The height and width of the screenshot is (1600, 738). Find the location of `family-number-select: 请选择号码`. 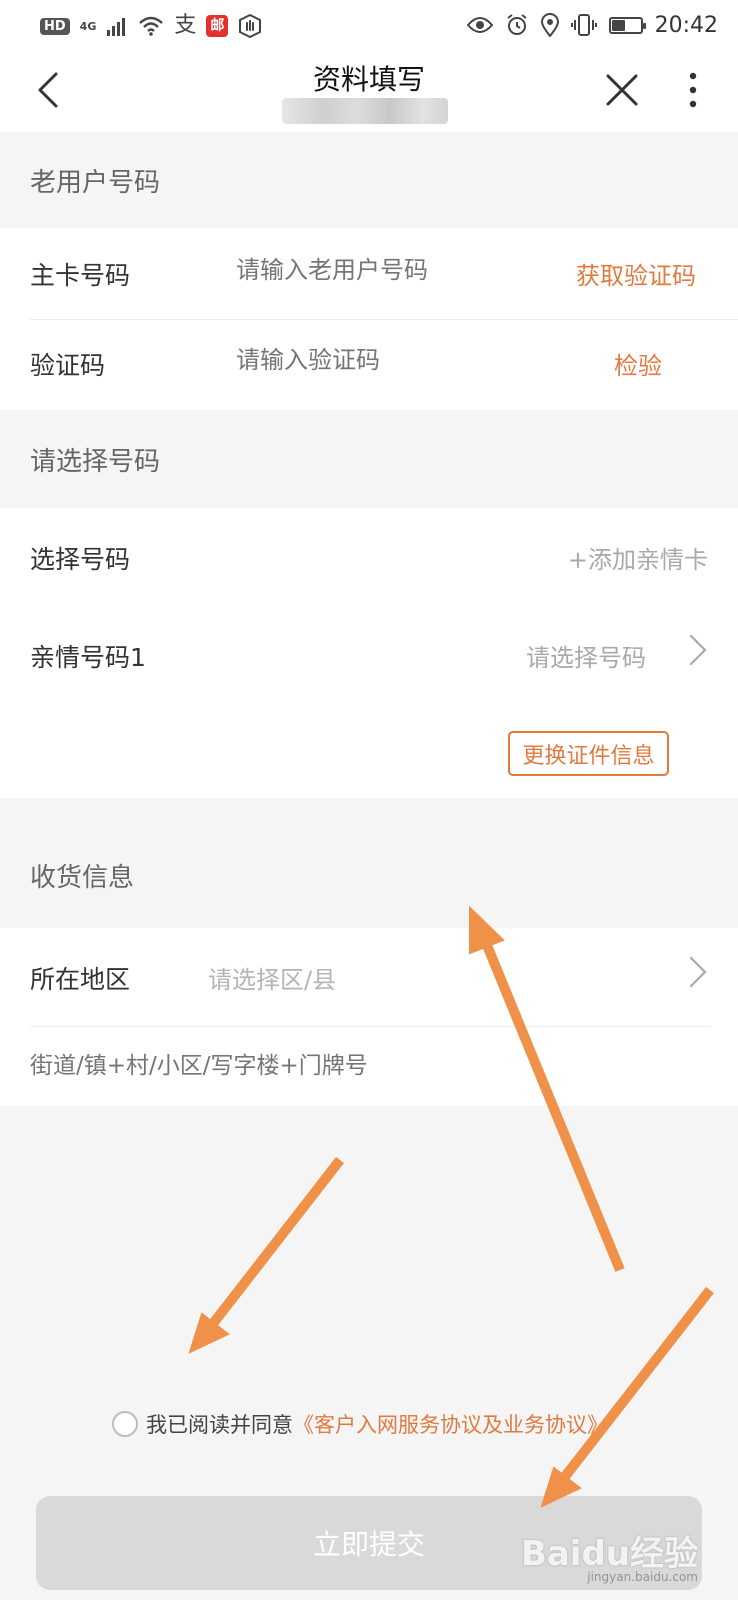

family-number-select: 请选择号码 is located at coordinates (586, 655).